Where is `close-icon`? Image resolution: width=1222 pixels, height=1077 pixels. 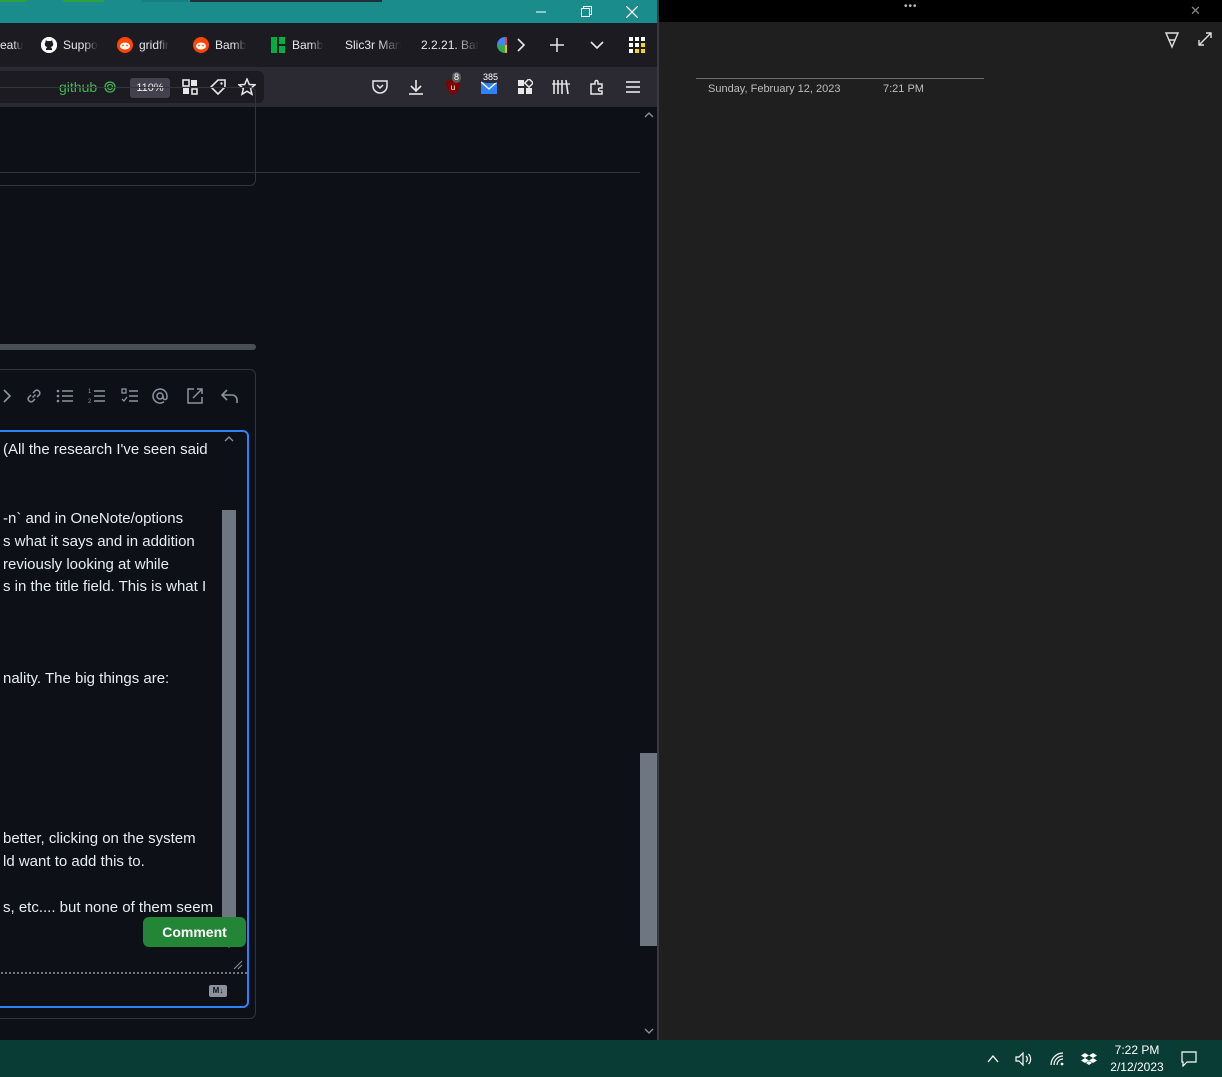 close-icon is located at coordinates (632, 11).